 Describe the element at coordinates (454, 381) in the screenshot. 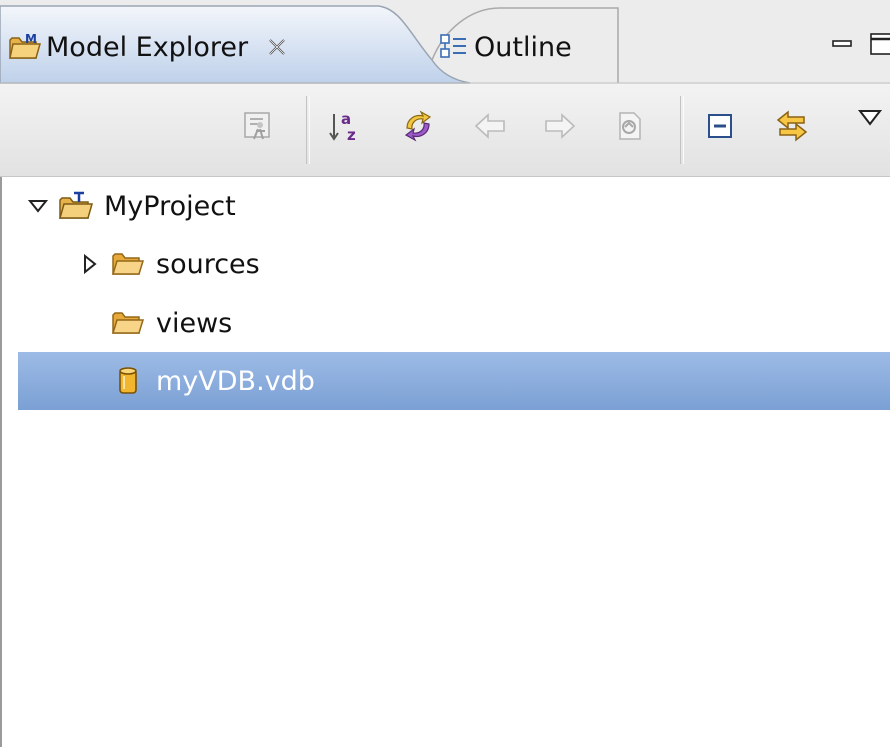

I see `tree-item-myvdb: myVDB.vdb` at that location.